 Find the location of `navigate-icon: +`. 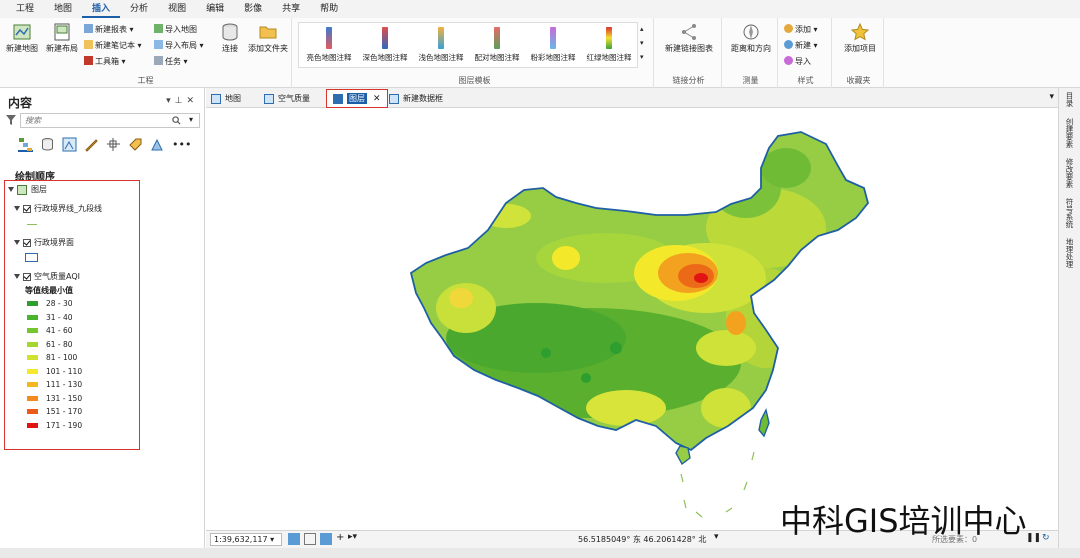

navigate-icon: + is located at coordinates (340, 537).